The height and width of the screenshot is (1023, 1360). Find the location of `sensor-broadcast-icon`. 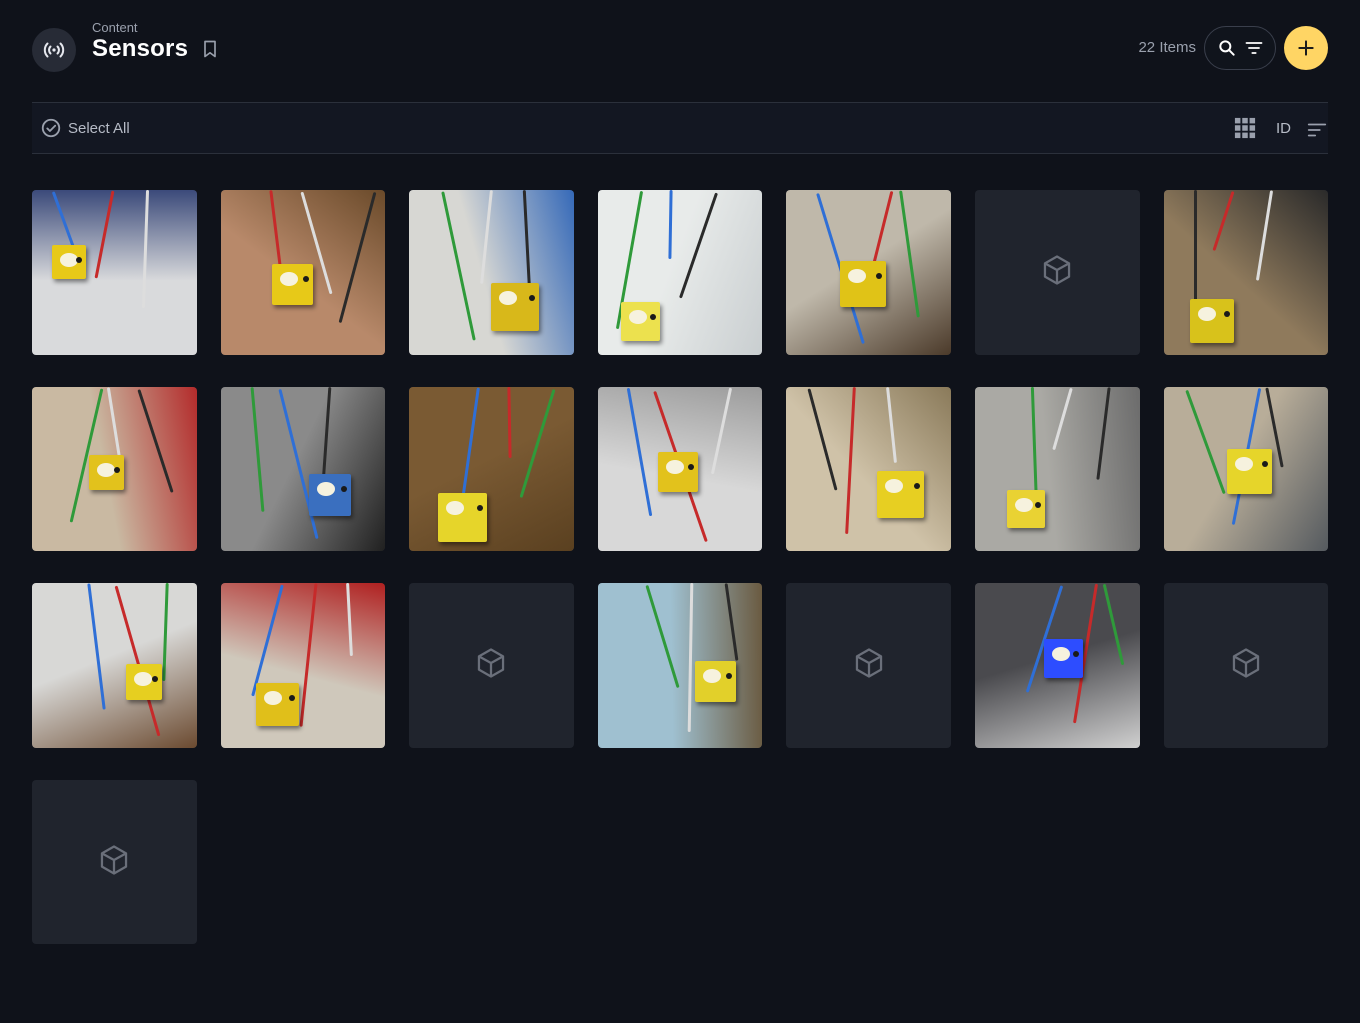

sensor-broadcast-icon is located at coordinates (54, 50).